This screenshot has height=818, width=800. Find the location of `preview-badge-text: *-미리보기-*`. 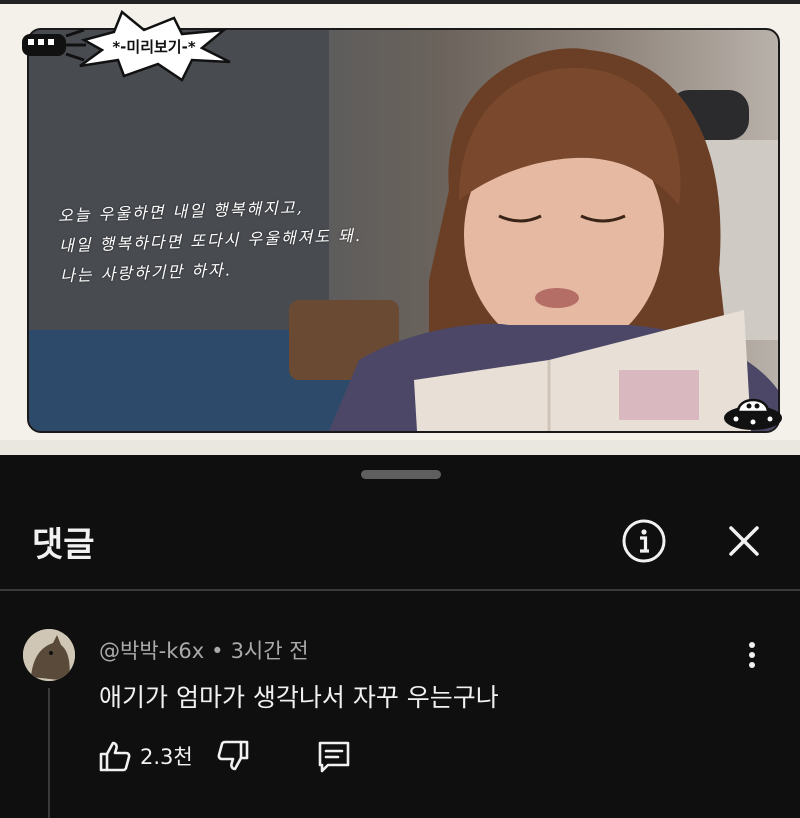

preview-badge-text: *-미리보기-* is located at coordinates (154, 47).